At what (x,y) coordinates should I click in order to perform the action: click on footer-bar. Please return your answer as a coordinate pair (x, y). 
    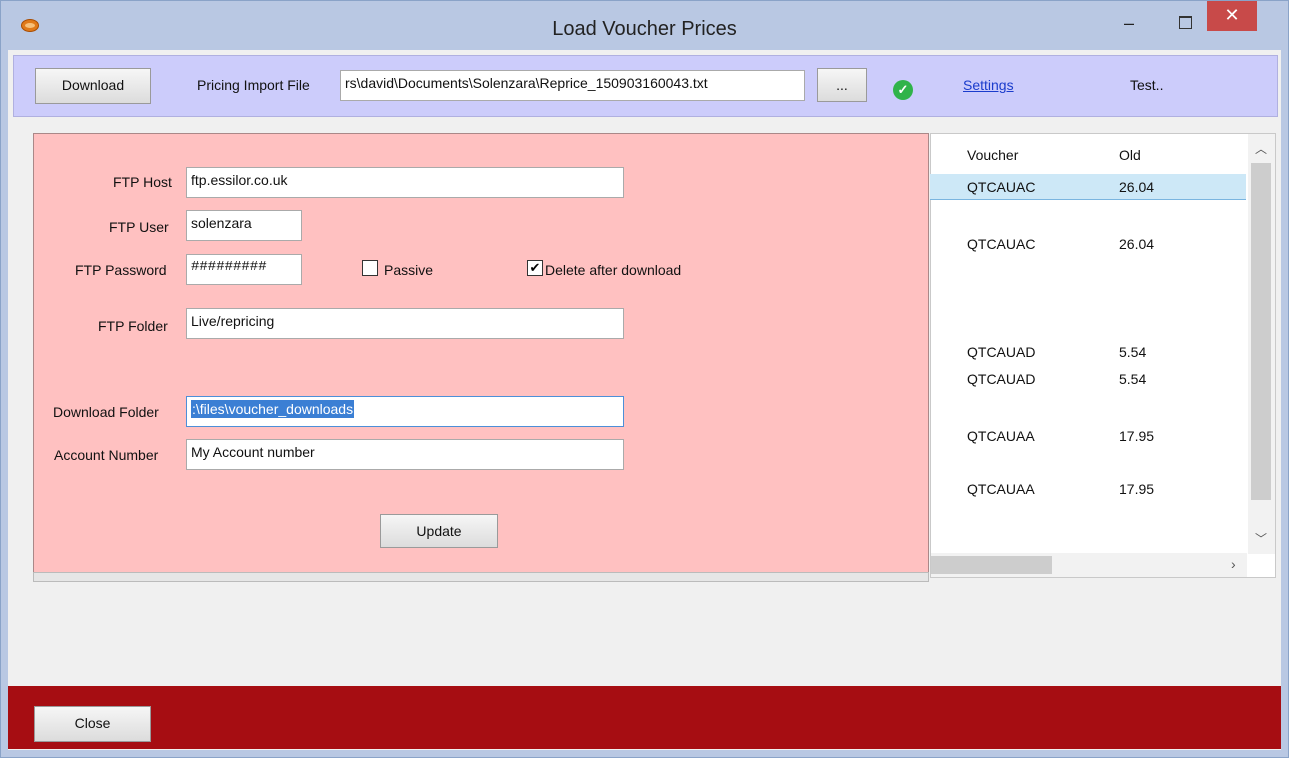
    Looking at the image, I should click on (644, 717).